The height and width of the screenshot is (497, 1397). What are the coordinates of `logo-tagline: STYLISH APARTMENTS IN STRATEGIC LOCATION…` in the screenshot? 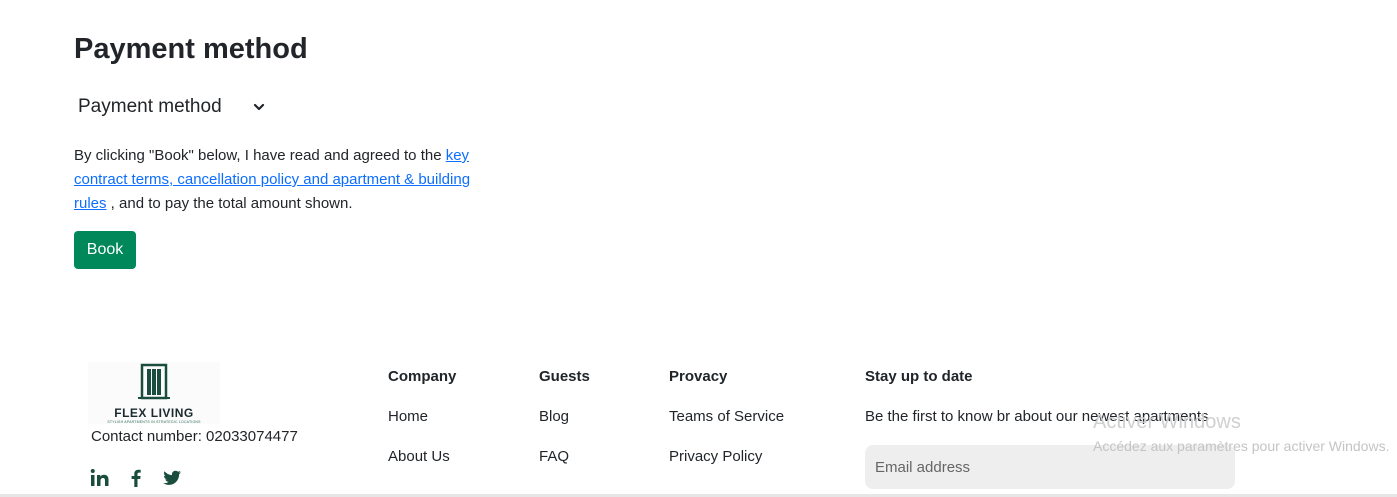 It's located at (154, 422).